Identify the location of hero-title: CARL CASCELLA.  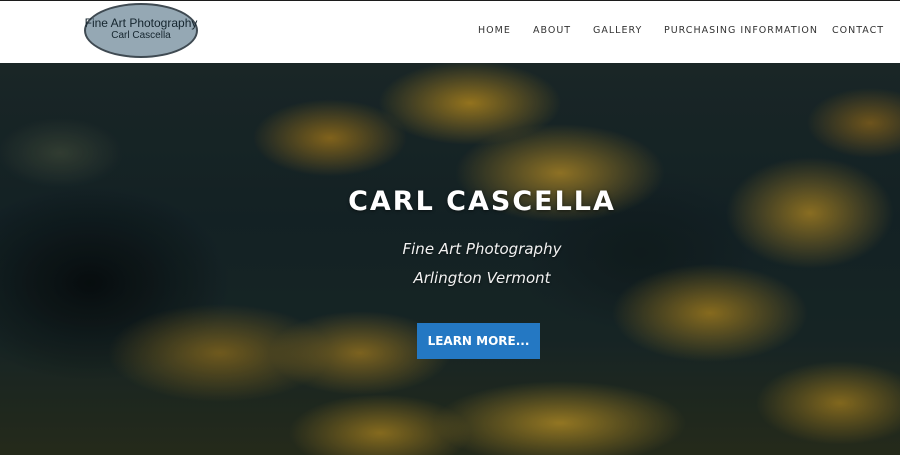
(482, 201).